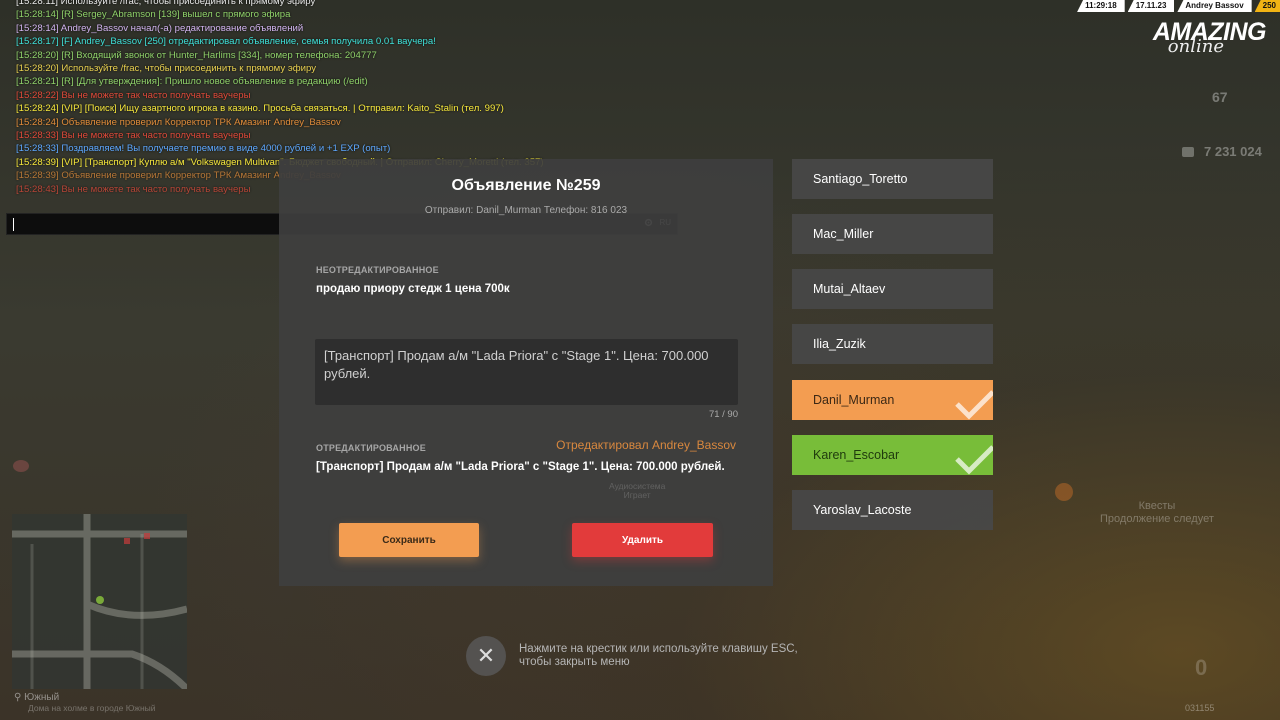 The width and height of the screenshot is (1280, 720). I want to click on game-logo: AMAZING online, so click(1191, 38).